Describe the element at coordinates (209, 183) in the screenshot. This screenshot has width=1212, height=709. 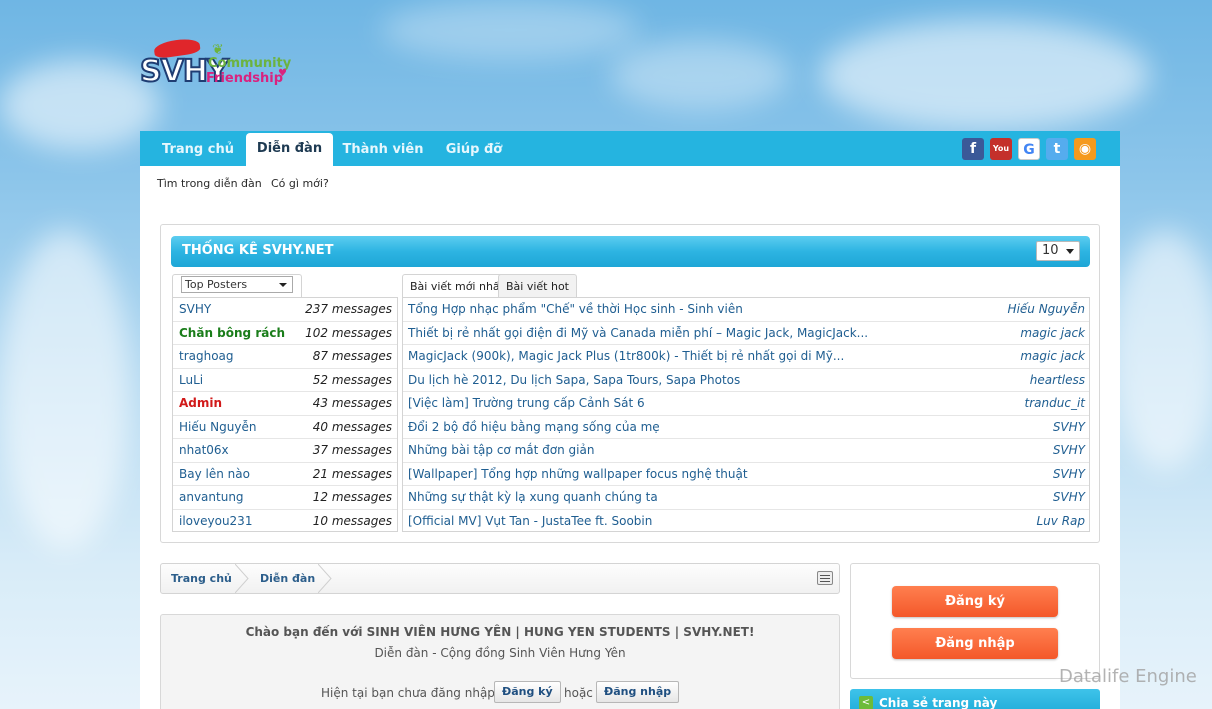
I see `search-forum-link: Tìm trong diễn đàn` at that location.